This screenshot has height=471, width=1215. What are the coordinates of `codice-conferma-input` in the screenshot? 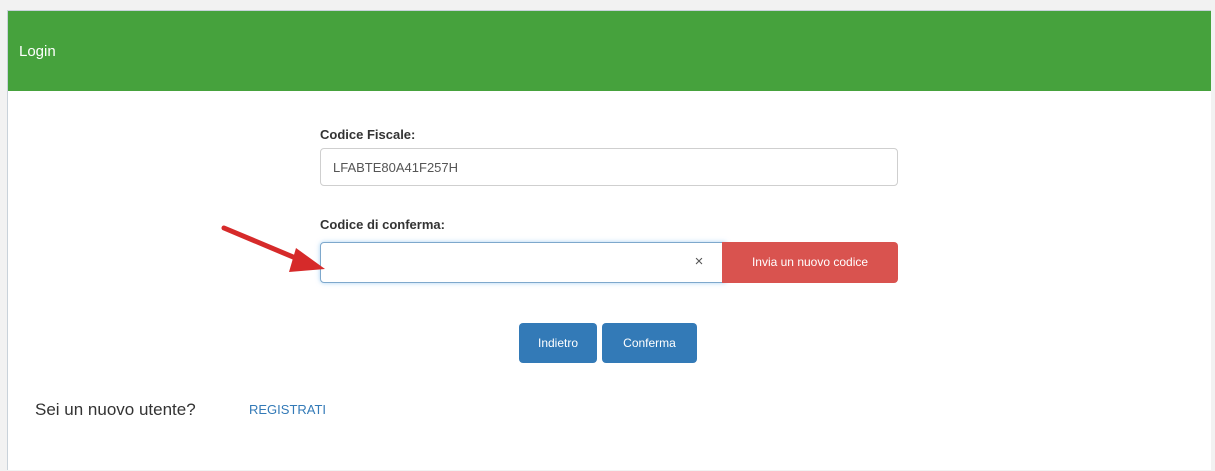 It's located at (523, 262).